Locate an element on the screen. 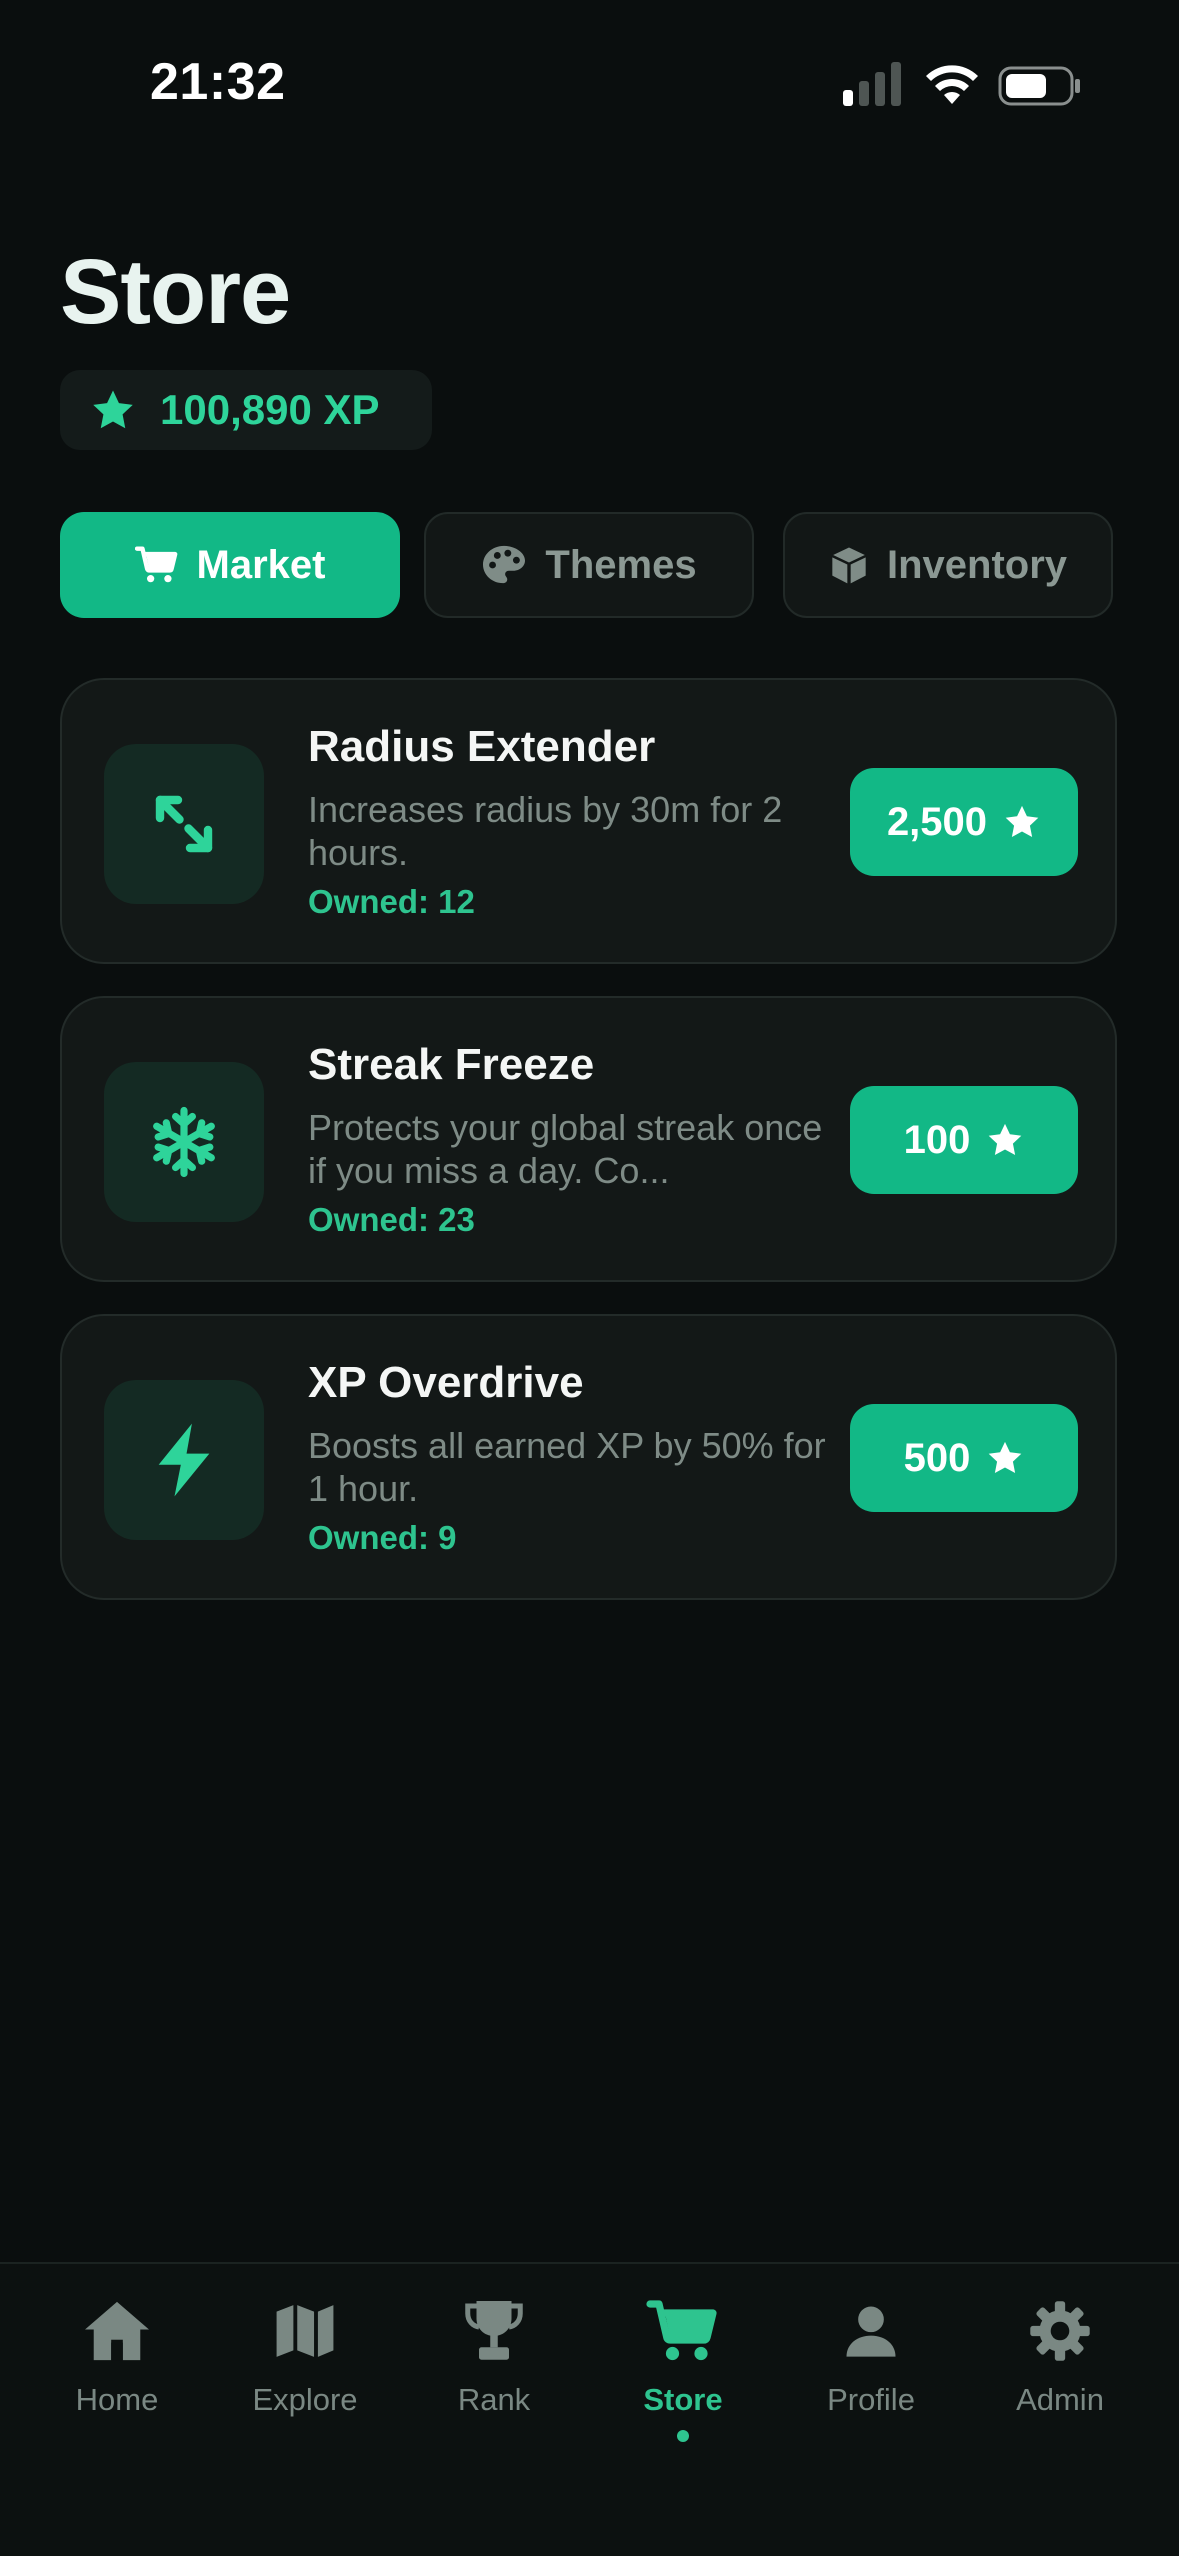 This screenshot has height=2556, width=1179. map-icon is located at coordinates (305, 2331).